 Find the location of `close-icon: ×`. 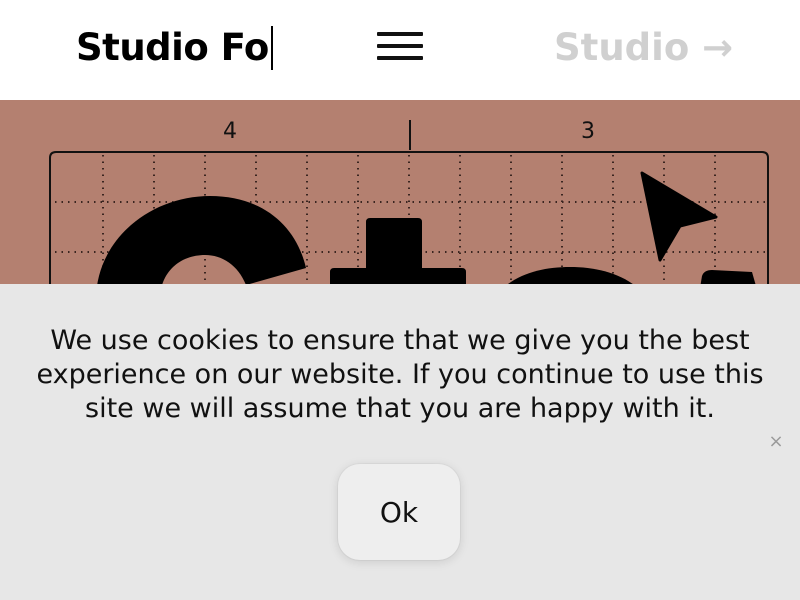

close-icon: × is located at coordinates (776, 442).